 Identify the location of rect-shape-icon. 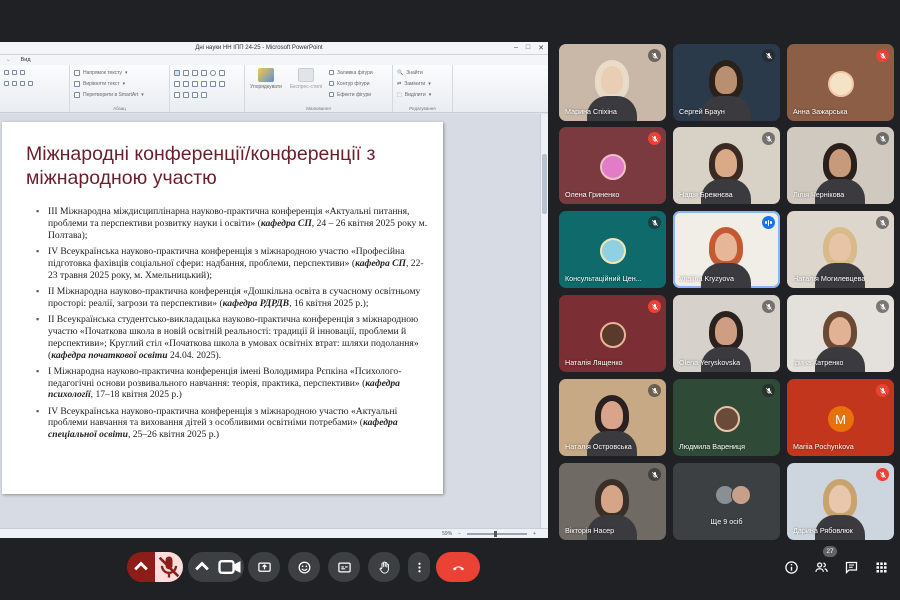
(204, 72).